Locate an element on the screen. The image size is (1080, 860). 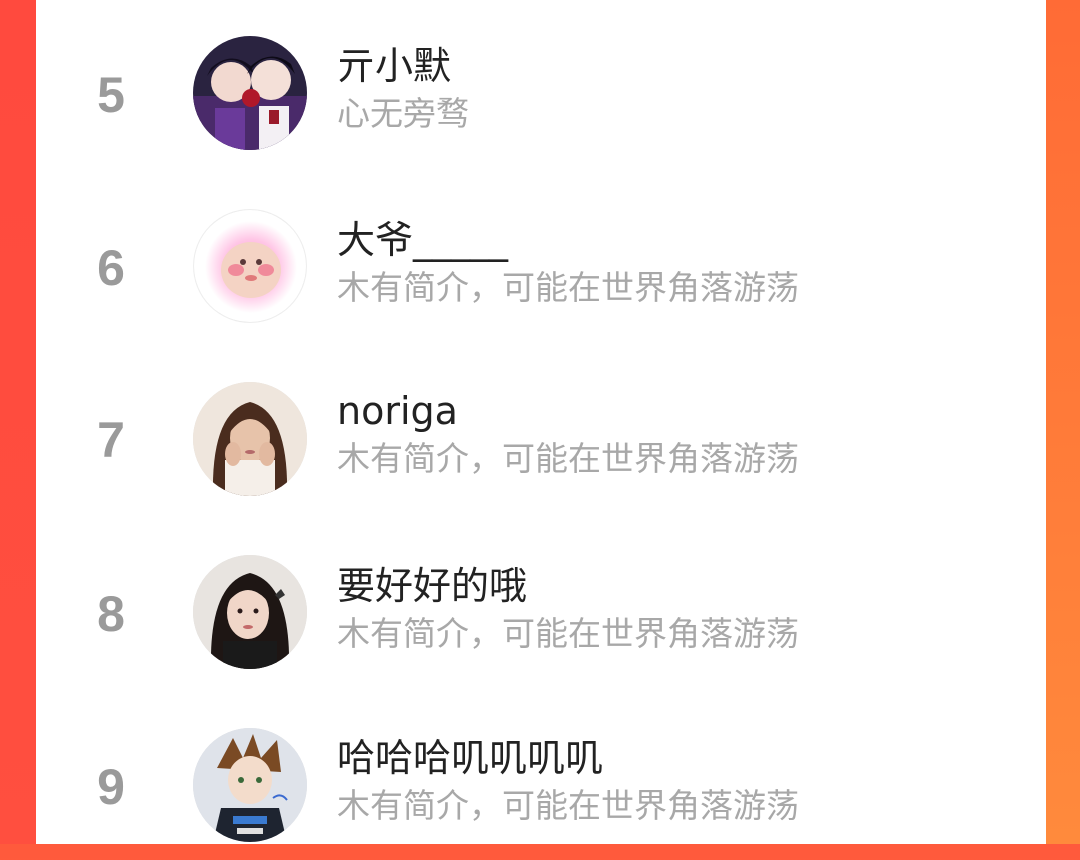
woman-portrait-avatar is located at coordinates (250, 439).